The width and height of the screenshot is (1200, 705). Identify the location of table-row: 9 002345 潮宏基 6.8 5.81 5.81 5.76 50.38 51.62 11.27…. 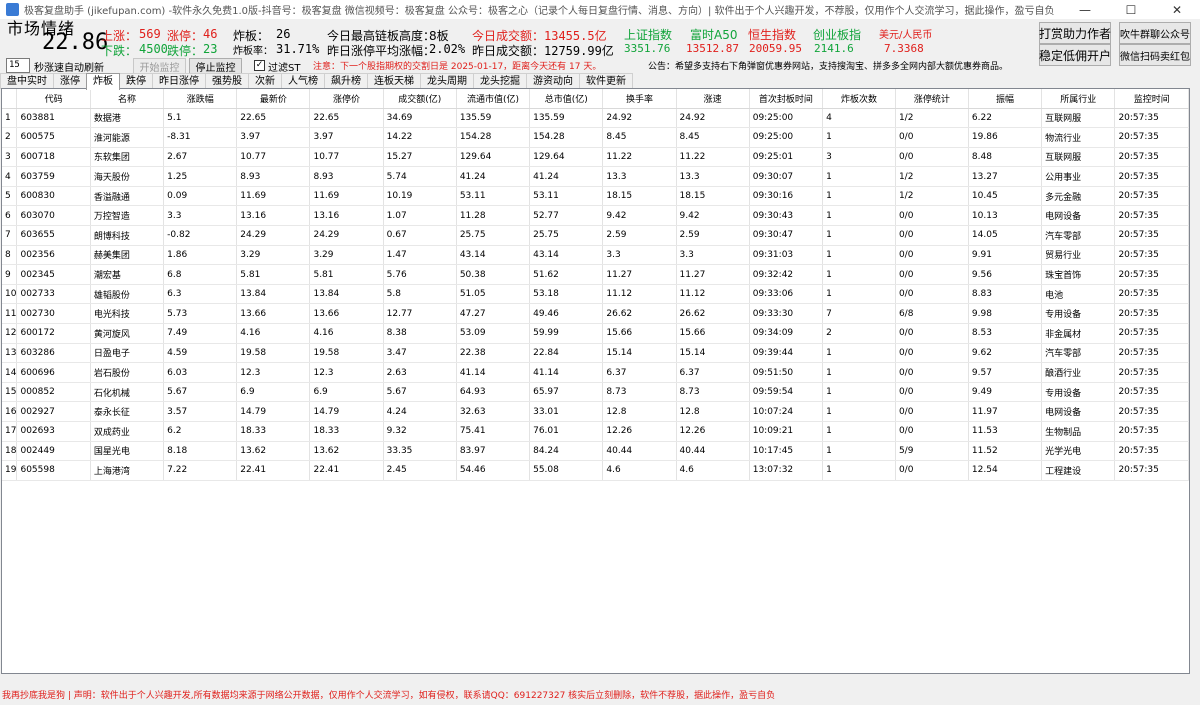
(595, 274).